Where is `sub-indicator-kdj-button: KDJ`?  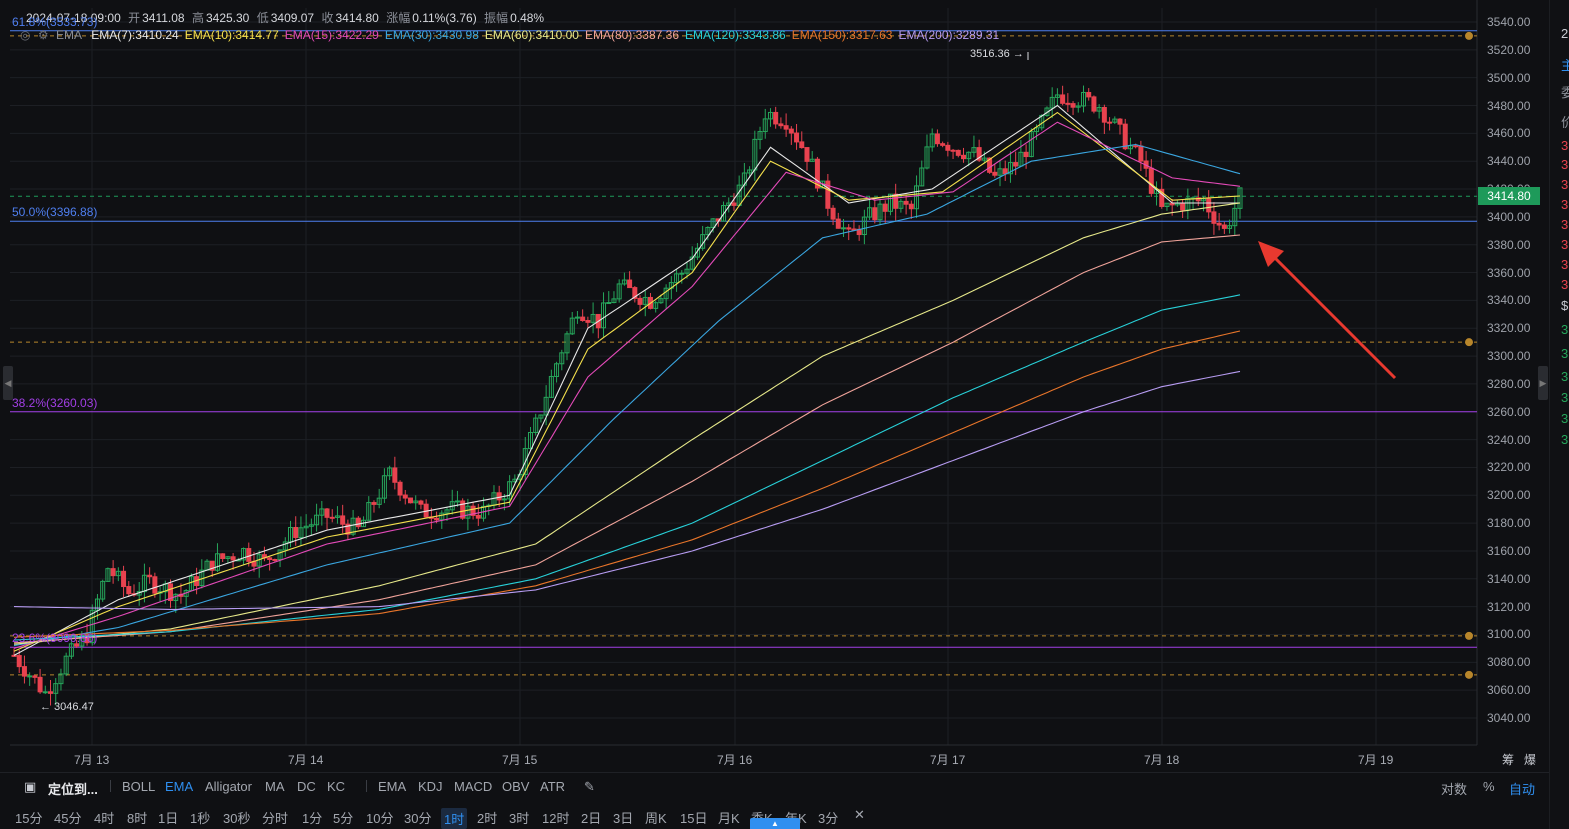 sub-indicator-kdj-button: KDJ is located at coordinates (430, 786).